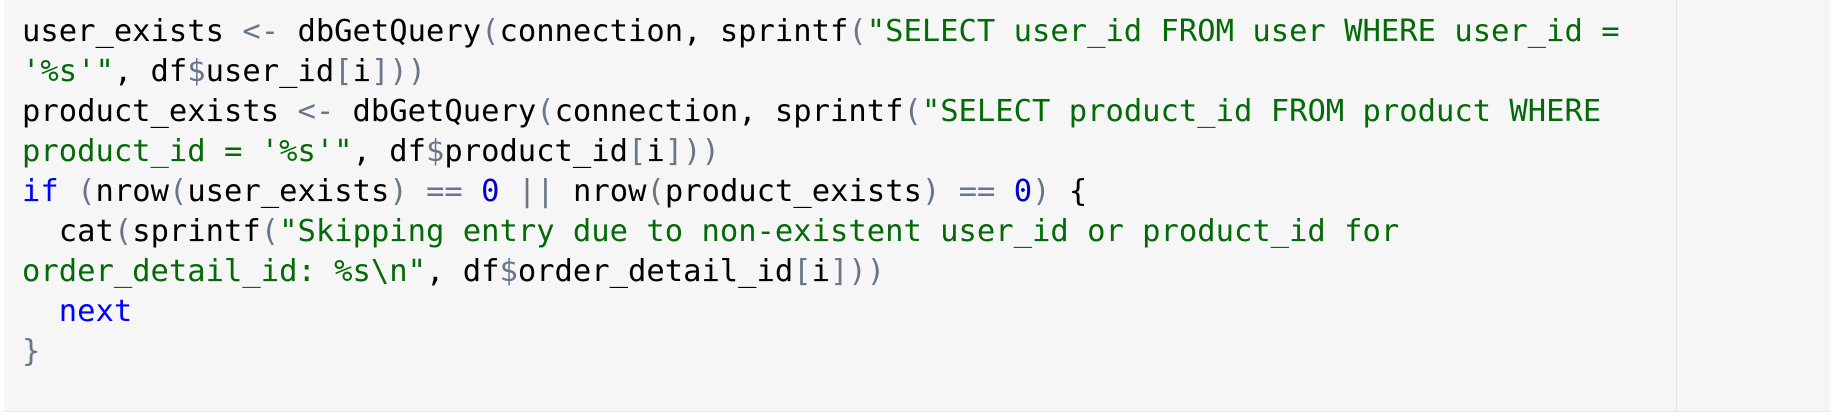 This screenshot has height=420, width=1836. Describe the element at coordinates (536, 191) in the screenshot. I see `code-token-op: ||` at that location.